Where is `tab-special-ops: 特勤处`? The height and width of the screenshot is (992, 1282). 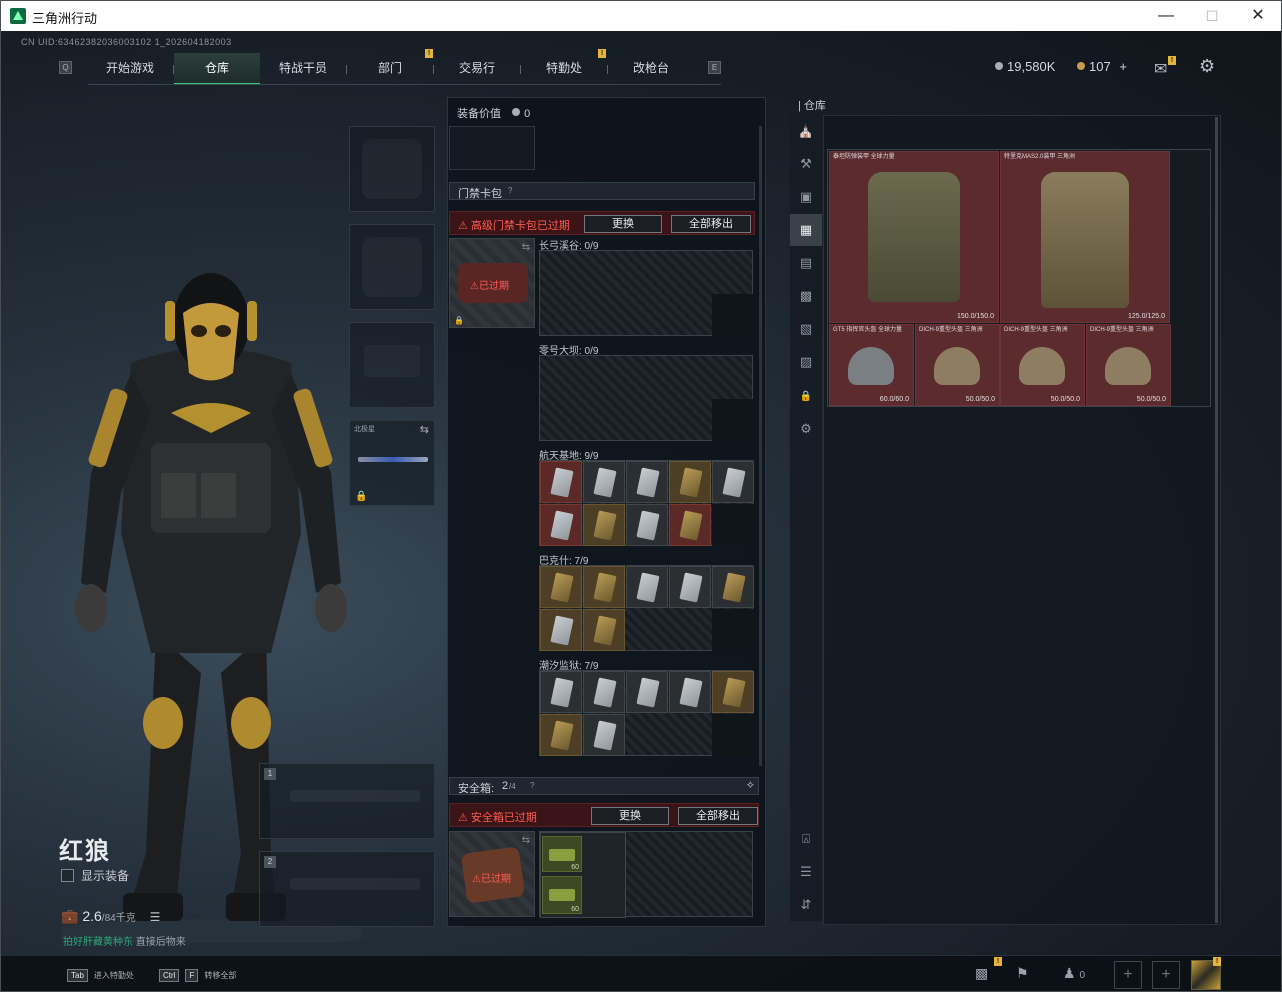
tab-special-ops: 特勤处 is located at coordinates (564, 69).